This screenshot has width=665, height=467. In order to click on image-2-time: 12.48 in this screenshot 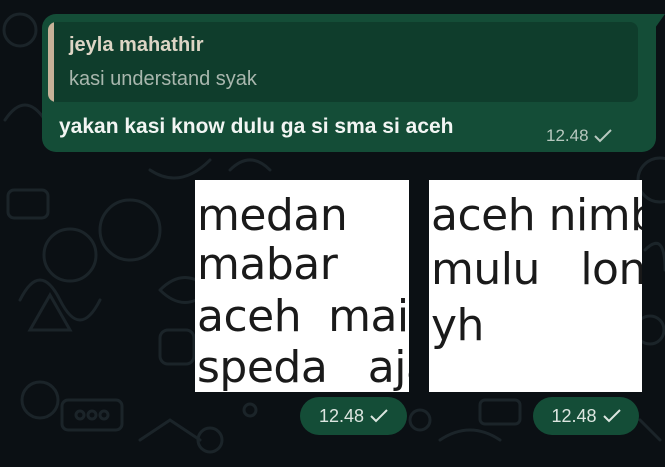, I will do `click(574, 415)`.